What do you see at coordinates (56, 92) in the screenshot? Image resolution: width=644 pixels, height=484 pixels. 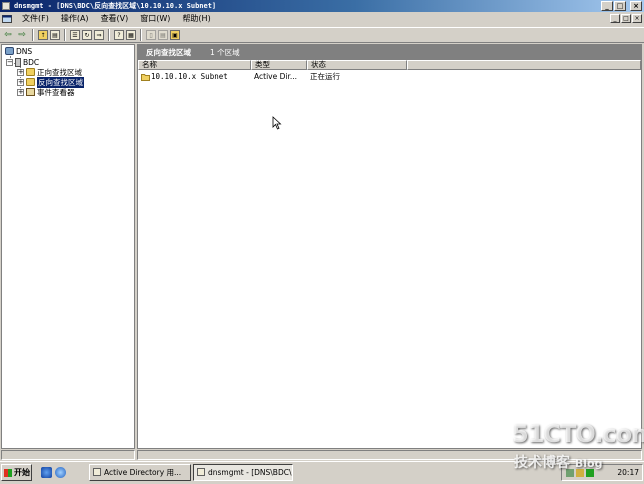 I see `tree-item-label: 事件查看器` at bounding box center [56, 92].